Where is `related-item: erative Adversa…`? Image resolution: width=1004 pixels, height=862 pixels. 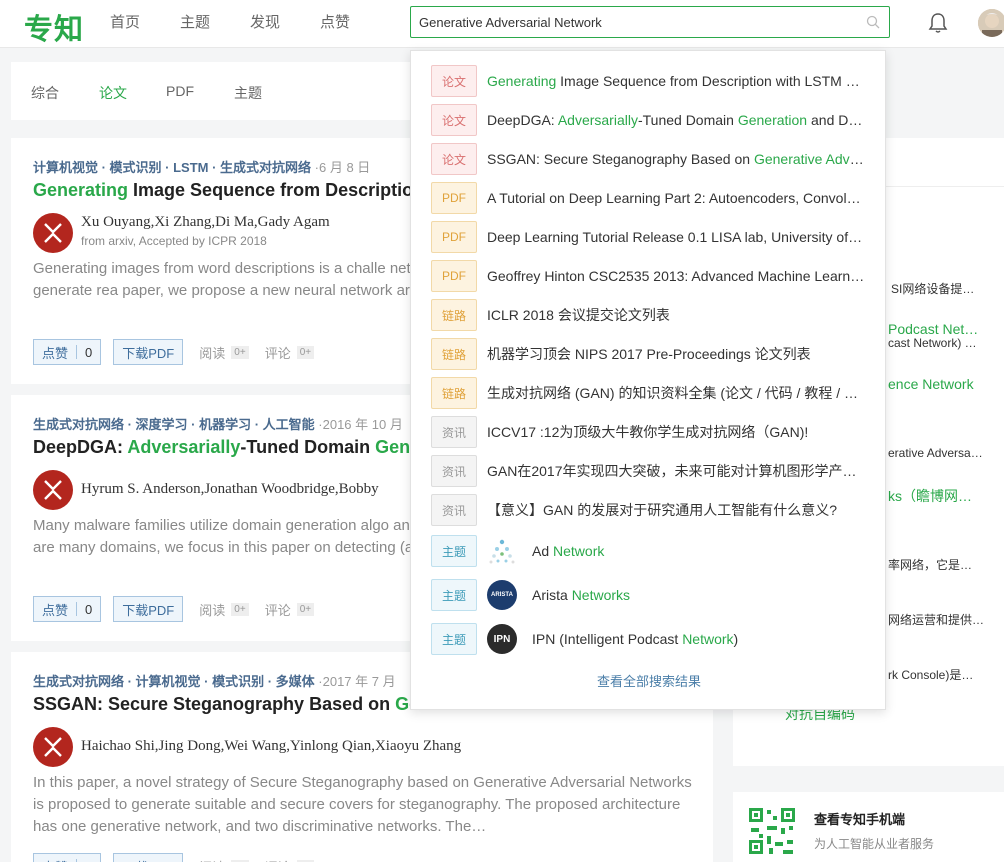 related-item: erative Adversa… is located at coordinates (935, 453).